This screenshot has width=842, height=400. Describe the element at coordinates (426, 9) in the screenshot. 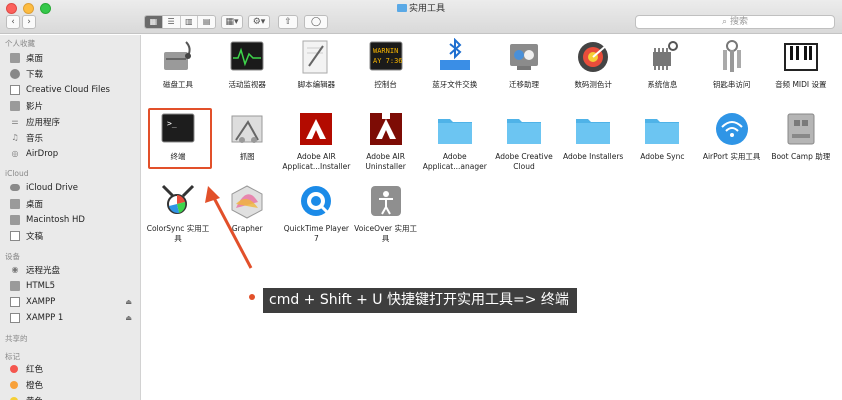

I see `window-title-text: 实用工具` at that location.